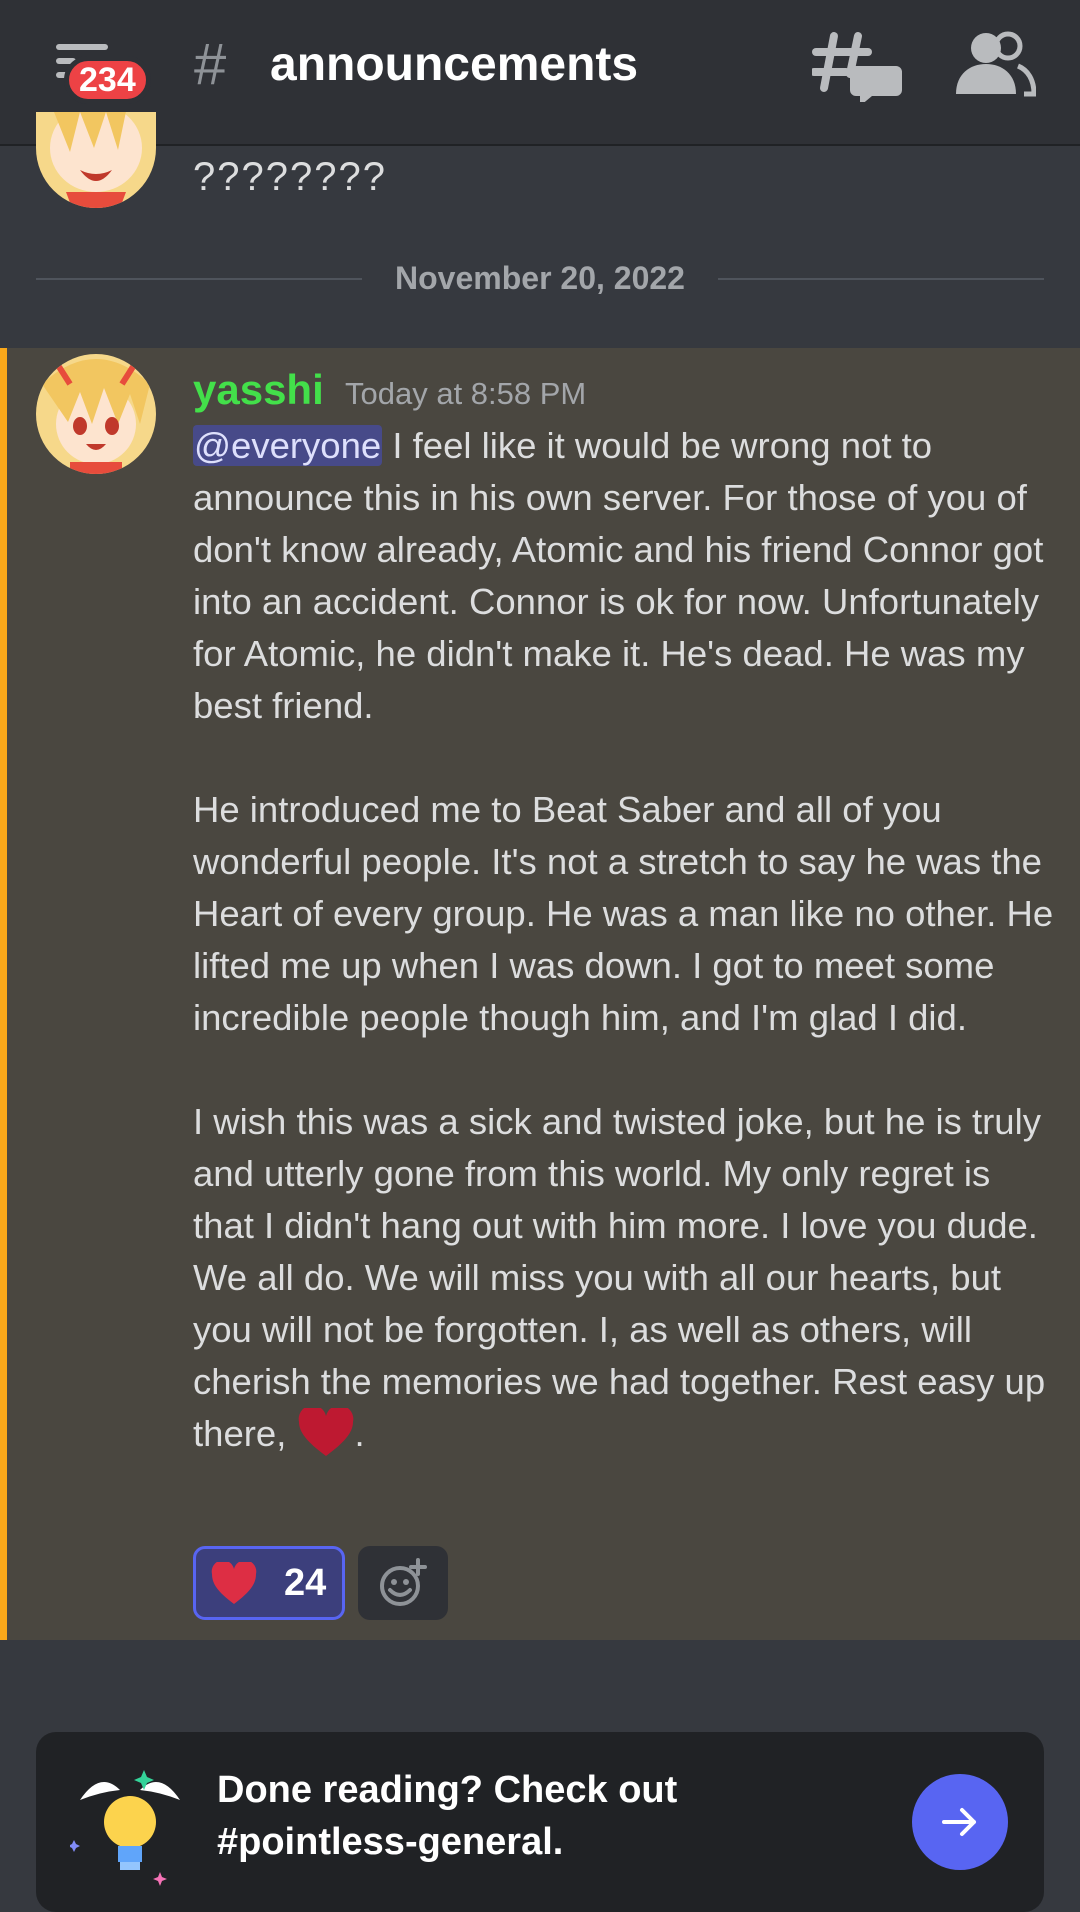  Describe the element at coordinates (454, 65) in the screenshot. I see `channel-title: announcements` at that location.